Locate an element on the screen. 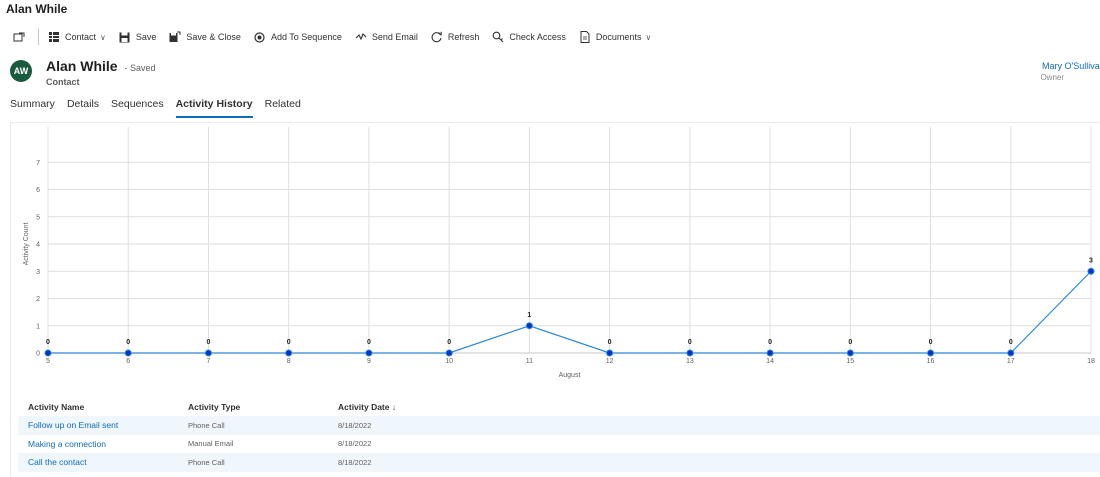 The width and height of the screenshot is (1100, 477). toolbar-divider is located at coordinates (38, 37).